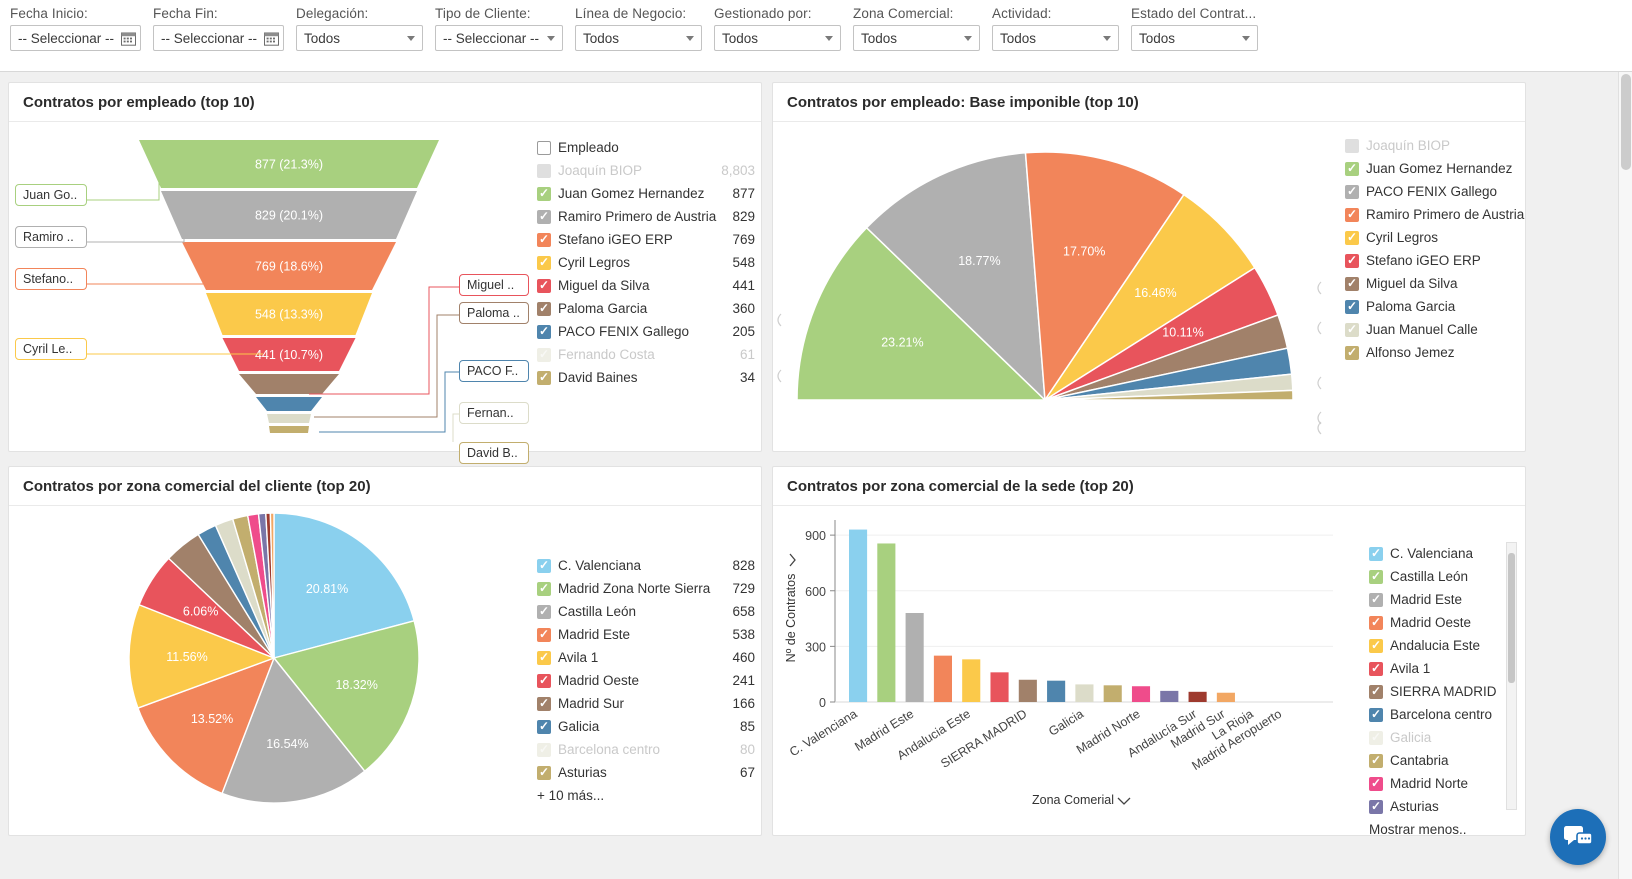 This screenshot has height=879, width=1632. Describe the element at coordinates (269, 668) in the screenshot. I see `pie-chart: 20.81% 18.32% 16.54% 13.52% 11.56% 6.06%` at that location.